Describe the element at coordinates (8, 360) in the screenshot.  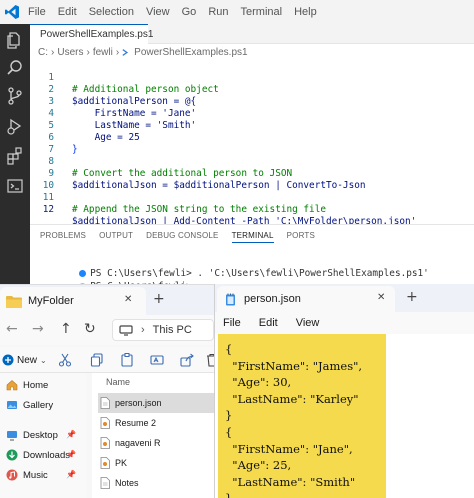
I see `plus-circle-icon` at that location.